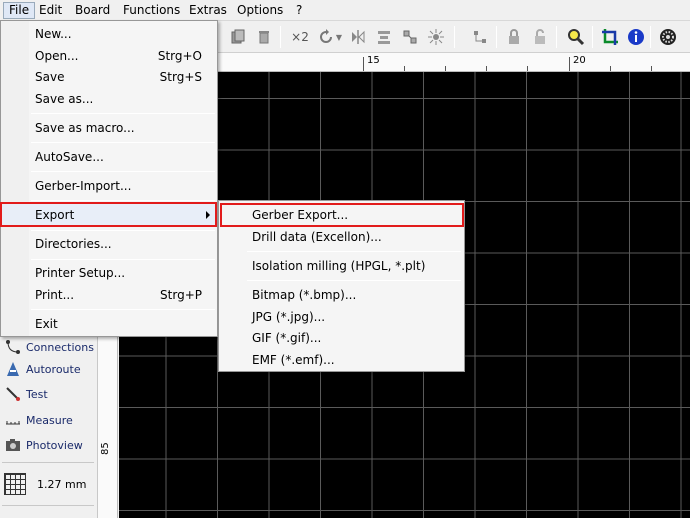 The image size is (690, 518). Describe the element at coordinates (13, 445) in the screenshot. I see `camera-icon` at that location.